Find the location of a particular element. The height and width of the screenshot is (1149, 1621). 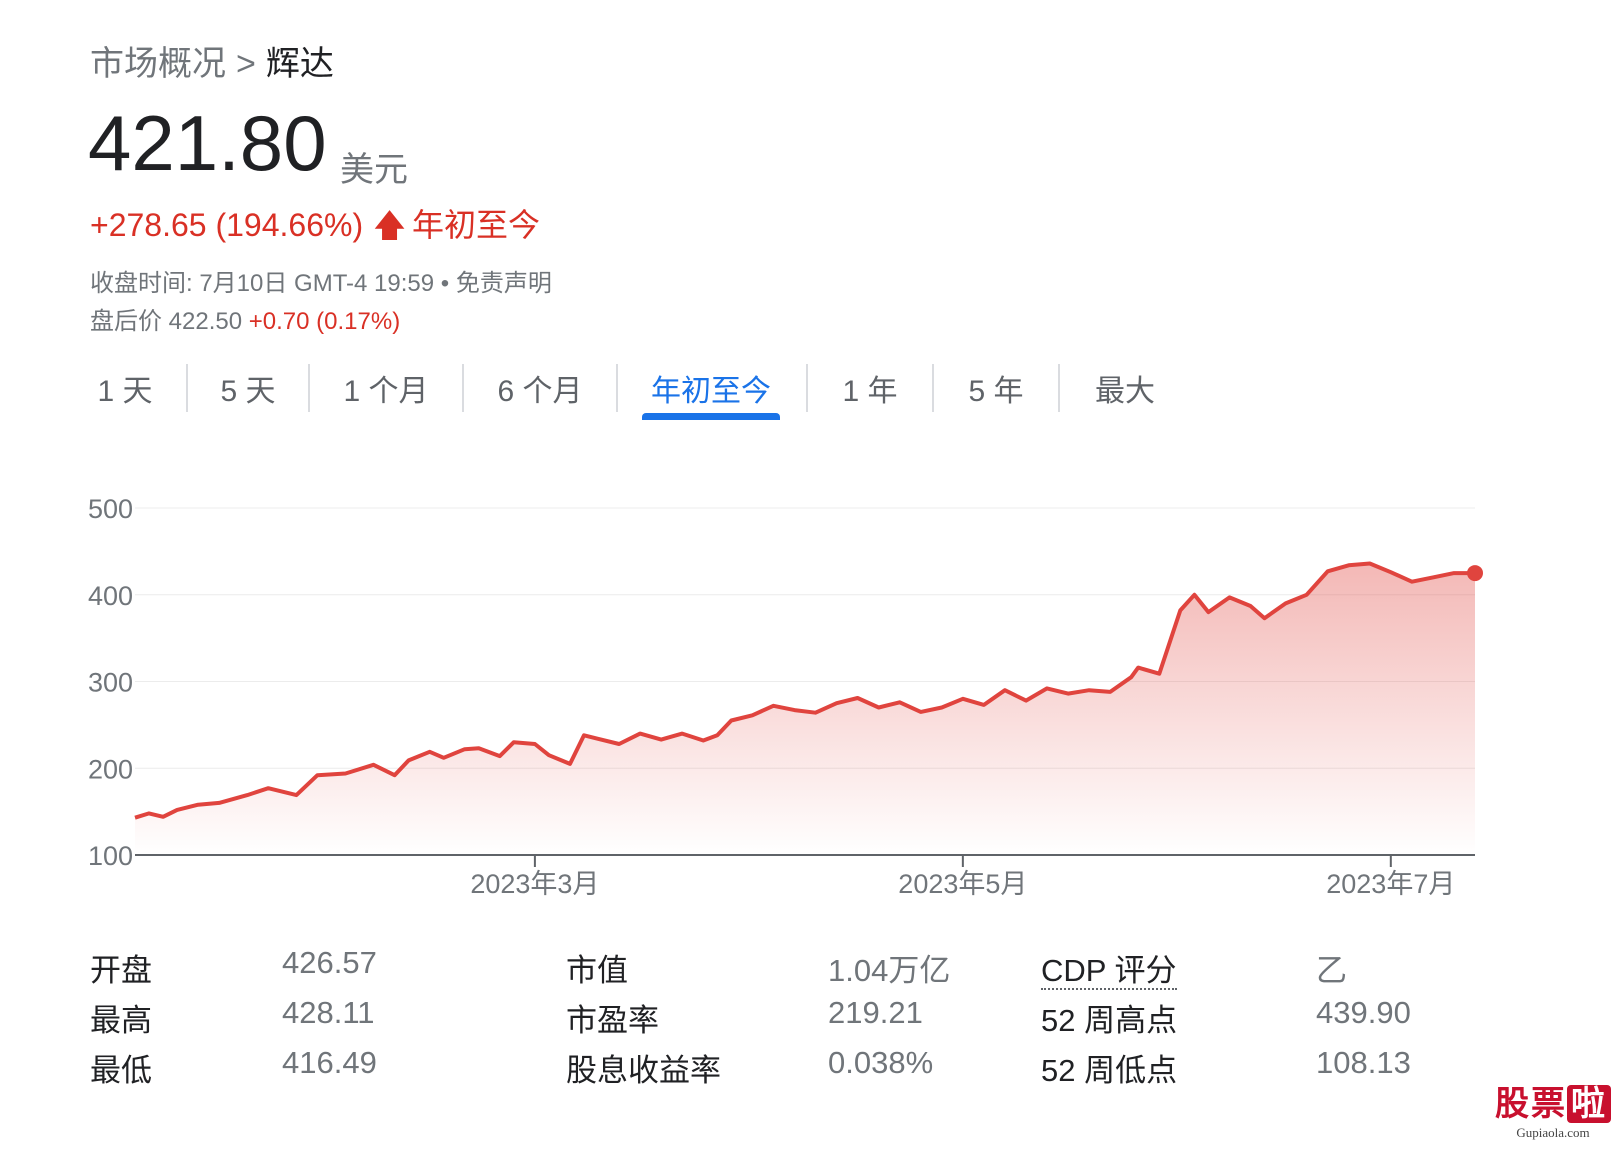

52-week-low-label: 52 周低点 is located at coordinates (1109, 1070).